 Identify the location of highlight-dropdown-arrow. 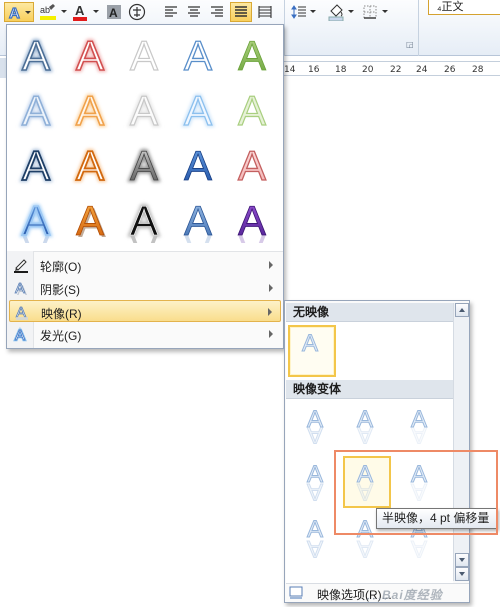
(64, 11).